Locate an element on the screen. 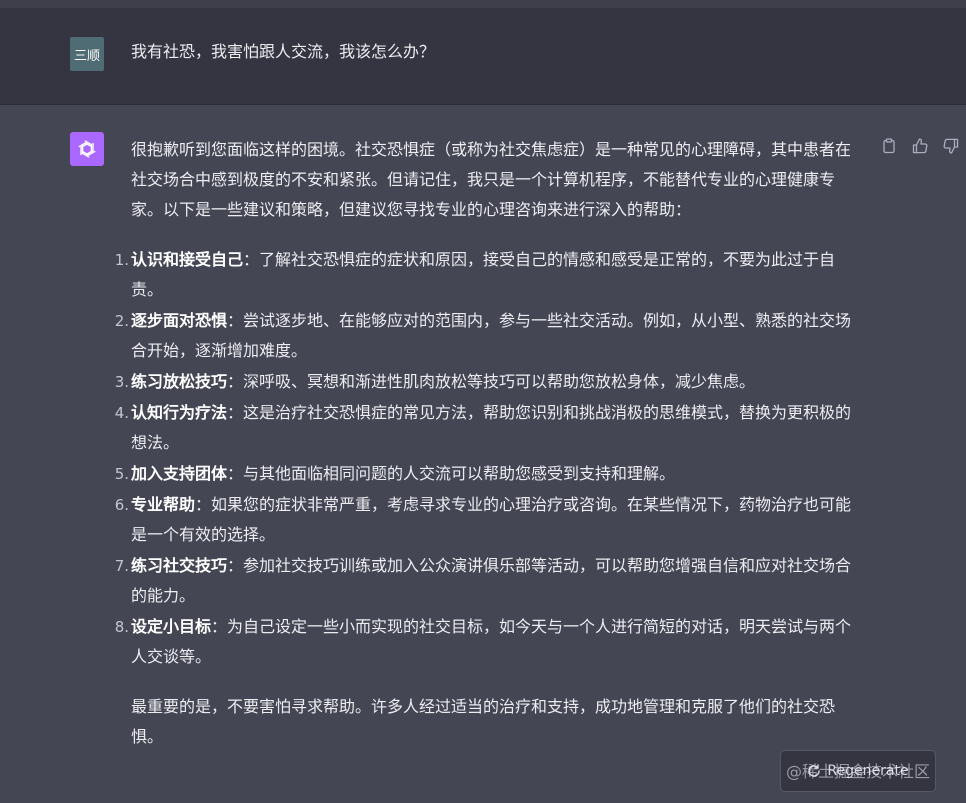  list-number: 4. is located at coordinates (121, 413).